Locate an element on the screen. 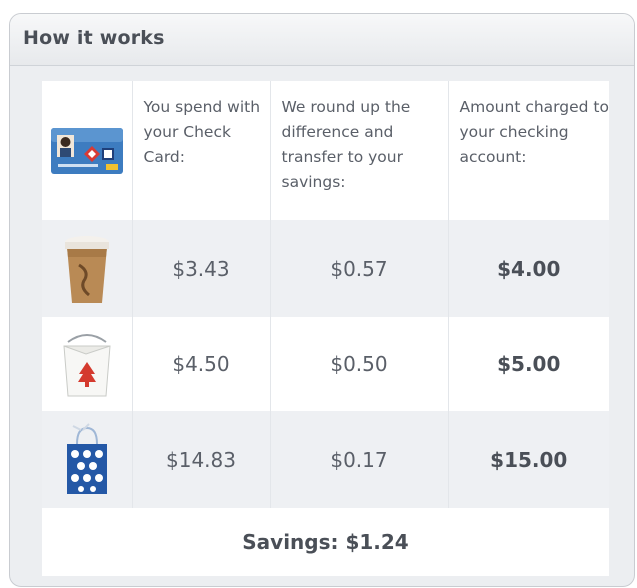 The height and width of the screenshot is (588, 637). check-card-cell is located at coordinates (87, 150).